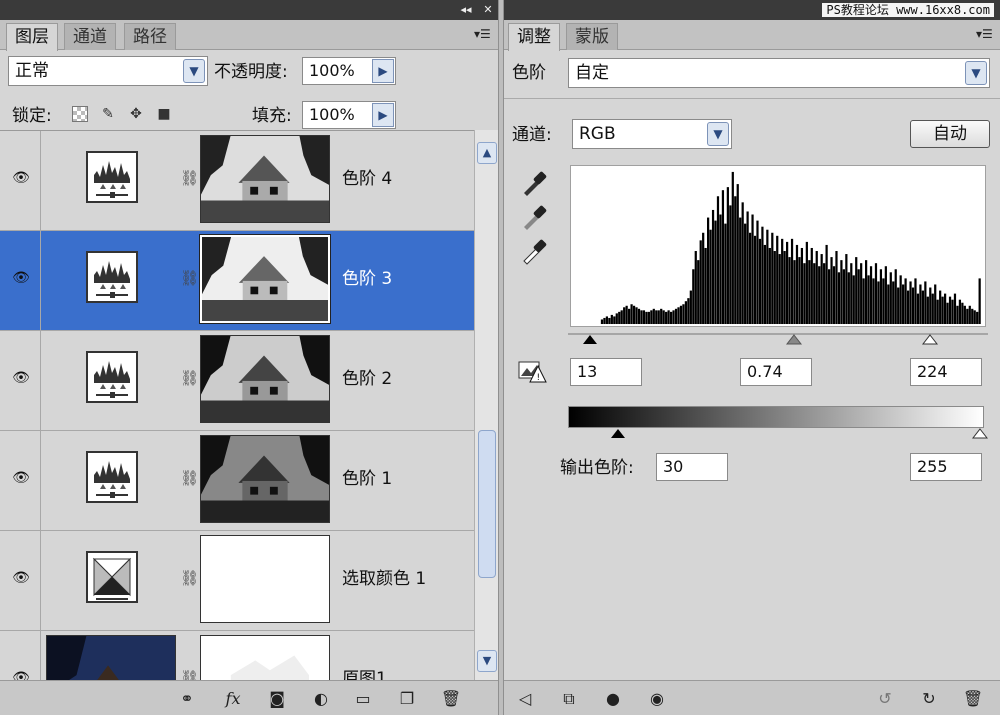 This screenshot has width=1000, height=715. Describe the element at coordinates (930, 339) in the screenshot. I see `white-point-slider` at that location.